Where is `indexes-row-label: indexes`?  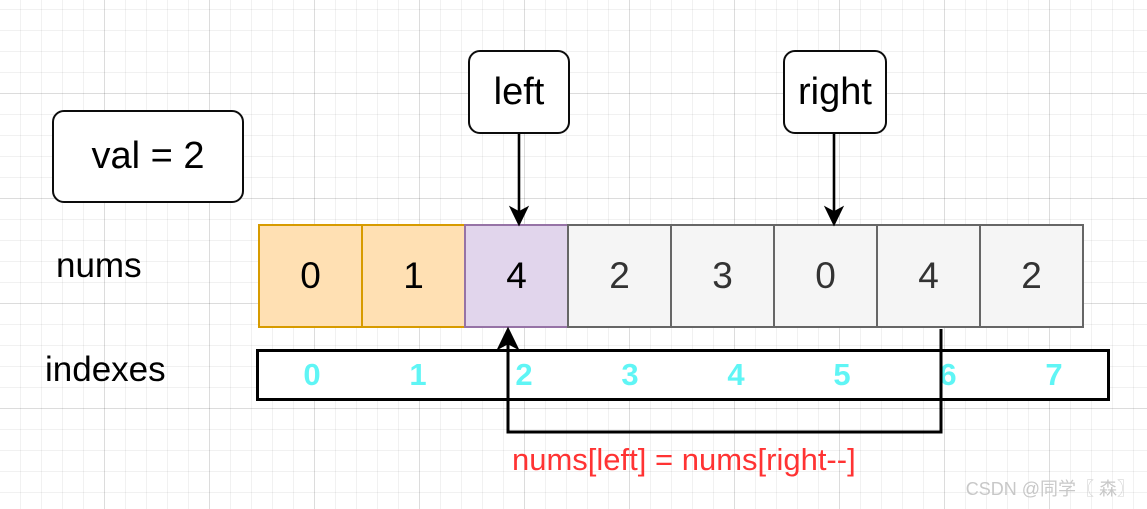
indexes-row-label: indexes is located at coordinates (105, 369).